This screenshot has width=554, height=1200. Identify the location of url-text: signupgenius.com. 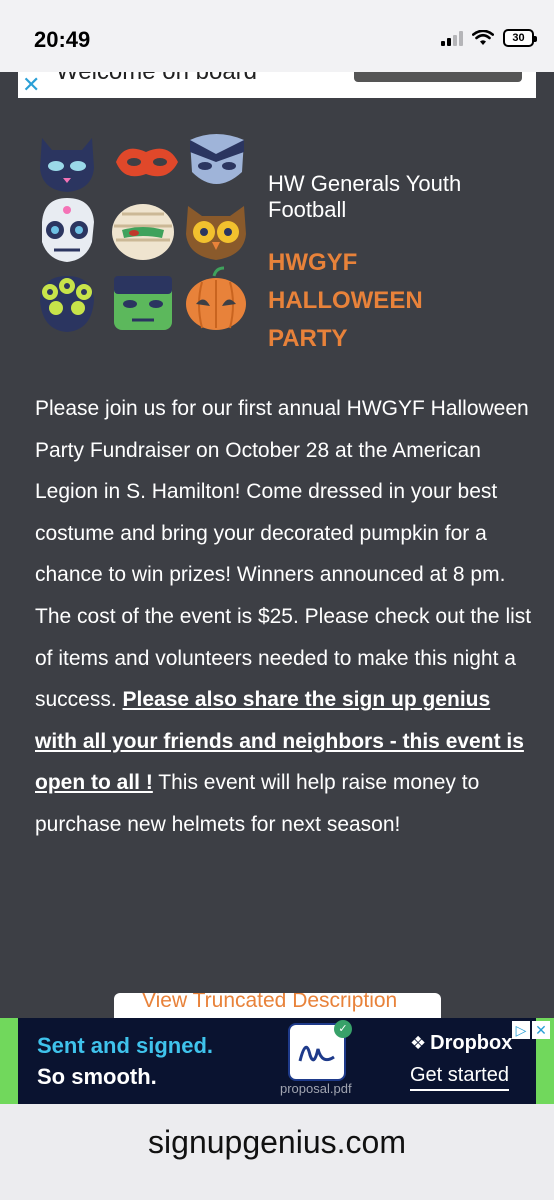
(277, 1142).